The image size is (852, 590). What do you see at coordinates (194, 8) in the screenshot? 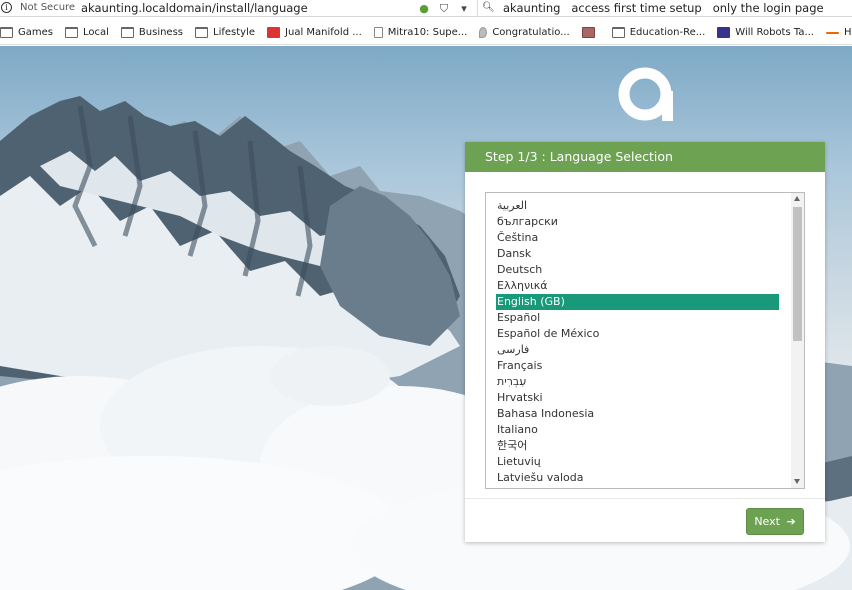
I see `url-input: akaunting.localdomain/install/language` at bounding box center [194, 8].